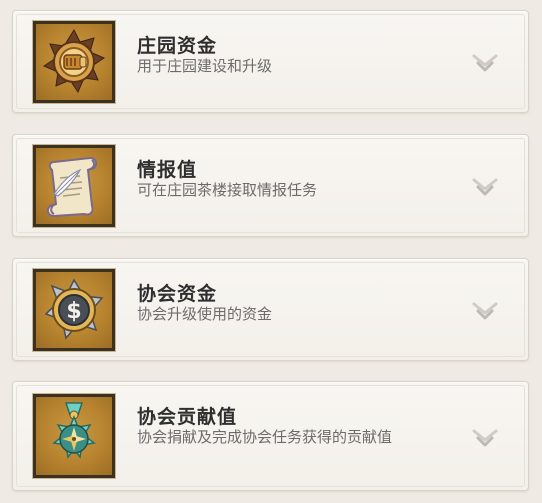 The image size is (542, 503). What do you see at coordinates (167, 170) in the screenshot?
I see `currency-title: 情报值` at bounding box center [167, 170].